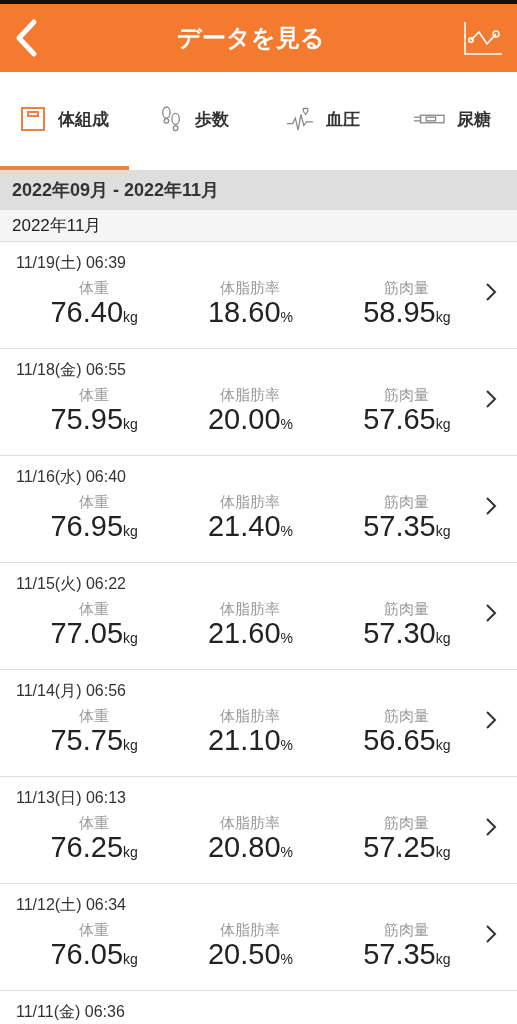 This screenshot has height=1024, width=517. I want to click on metric-value: 76.40kg, so click(94, 312).